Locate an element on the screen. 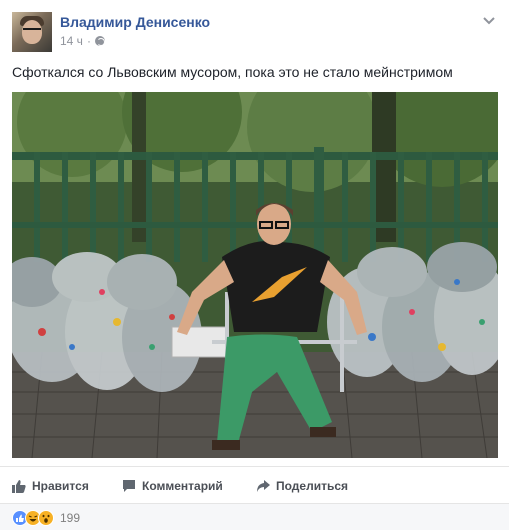  comment-button: Комментарий is located at coordinates (172, 486).